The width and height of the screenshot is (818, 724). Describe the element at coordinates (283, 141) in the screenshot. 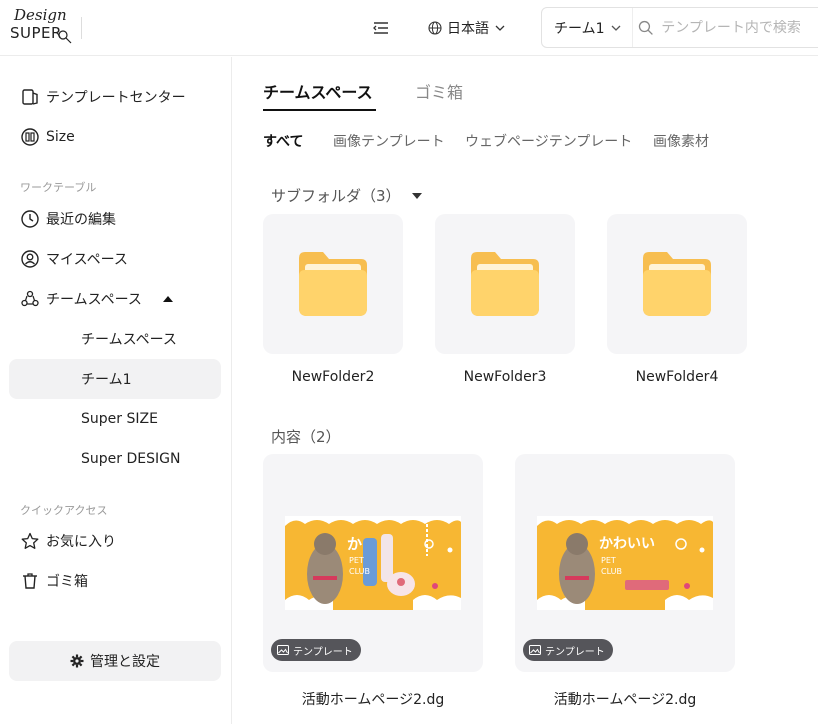

I see `filter-all: すべて` at that location.